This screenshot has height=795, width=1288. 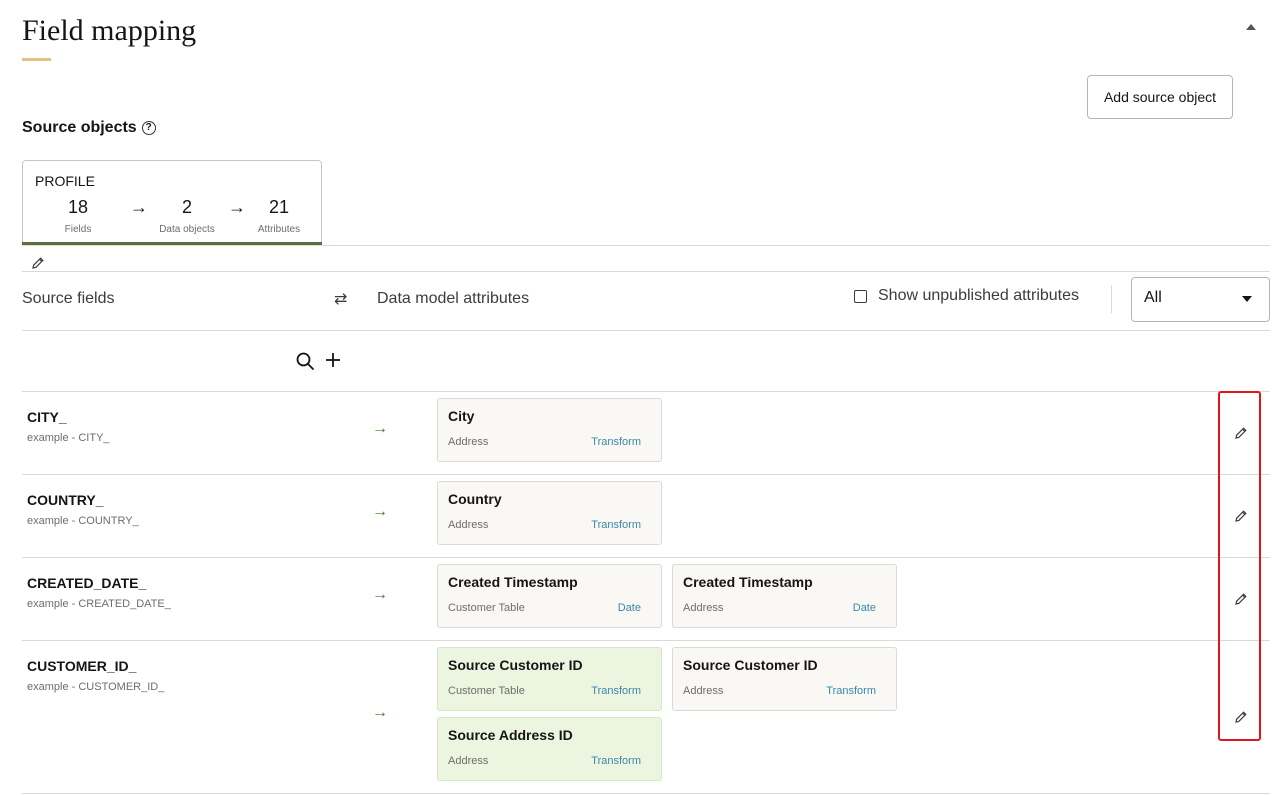 I want to click on attributes-label: Attributes, so click(x=279, y=229).